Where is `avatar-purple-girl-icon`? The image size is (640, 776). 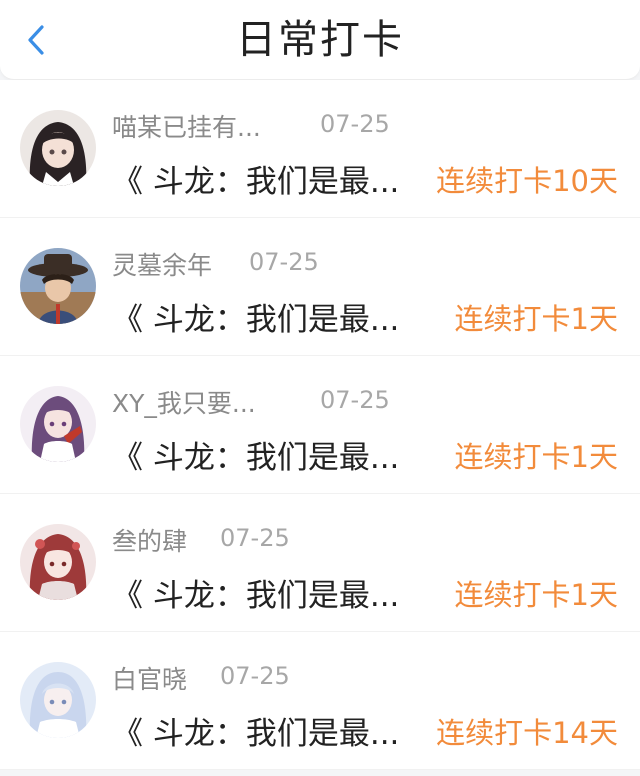
avatar-purple-girl-icon is located at coordinates (58, 424).